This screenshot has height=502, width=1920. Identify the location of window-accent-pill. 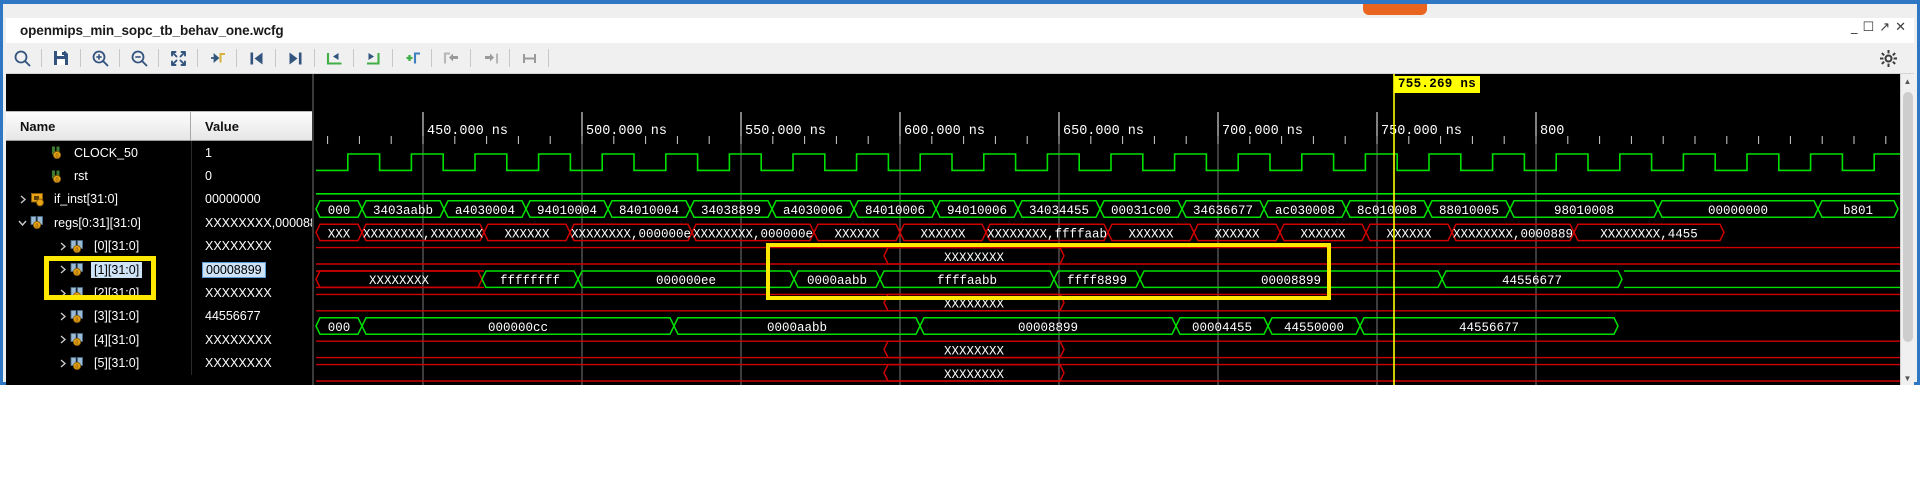
(1395, 9).